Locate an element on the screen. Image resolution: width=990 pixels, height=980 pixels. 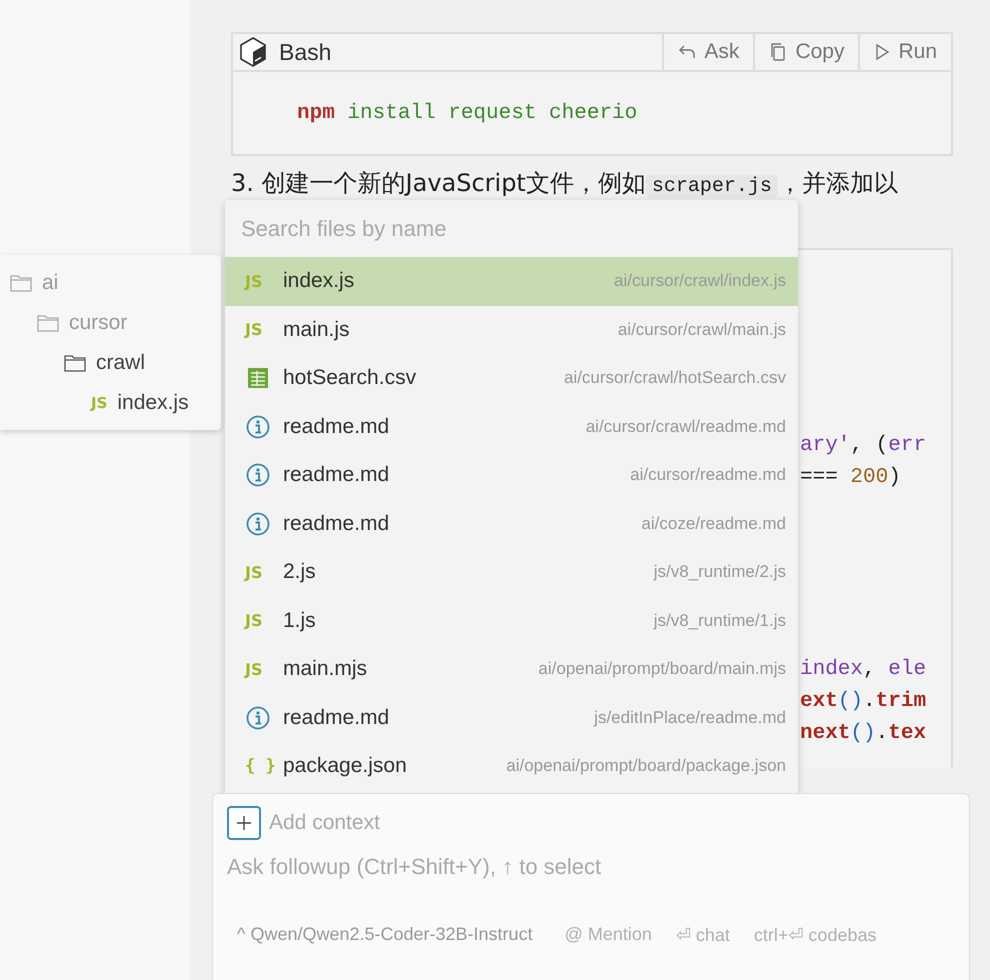
file-item: readme.md js/editInPlace/readme.md is located at coordinates (511, 718).